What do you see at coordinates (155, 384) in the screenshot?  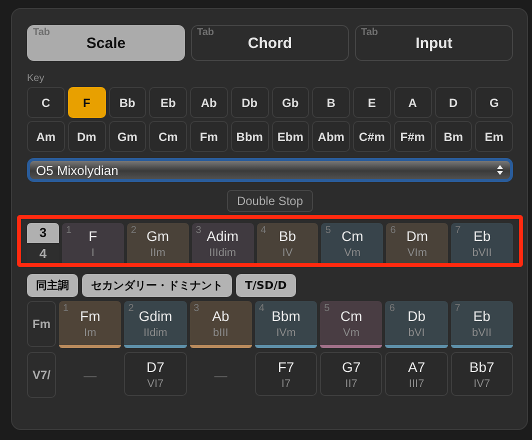 I see `roman-numeral: VI7` at bounding box center [155, 384].